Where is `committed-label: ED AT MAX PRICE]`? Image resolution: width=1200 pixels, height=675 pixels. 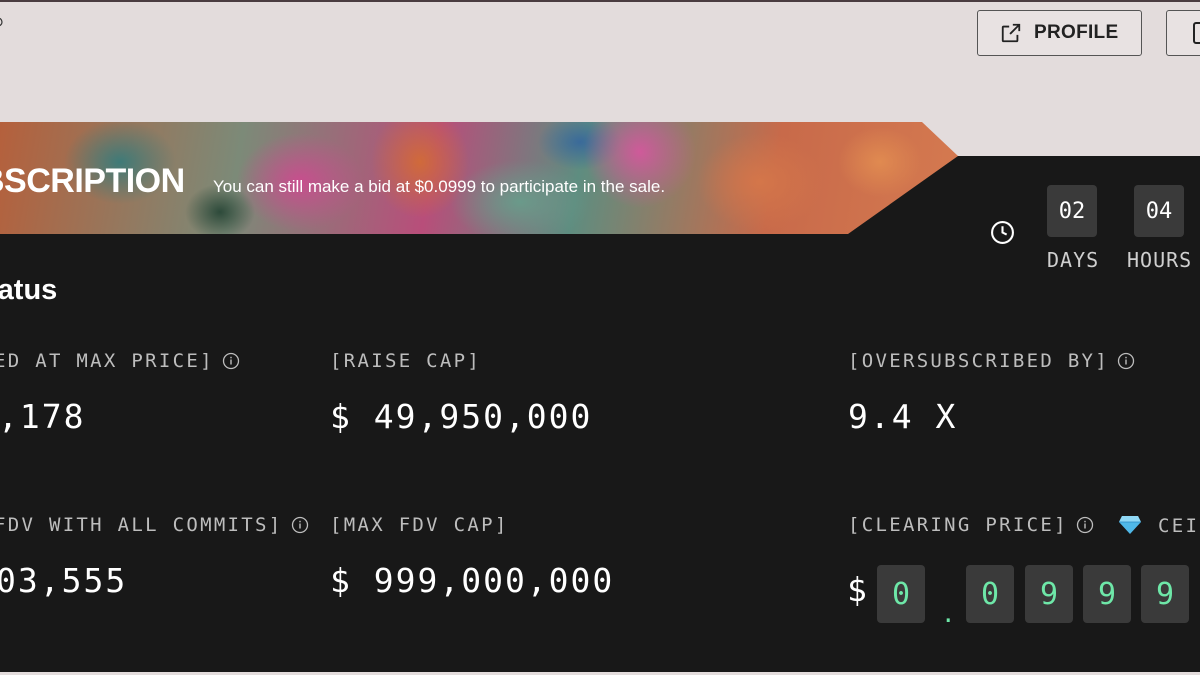 committed-label: ED AT MAX PRICE] is located at coordinates (120, 361).